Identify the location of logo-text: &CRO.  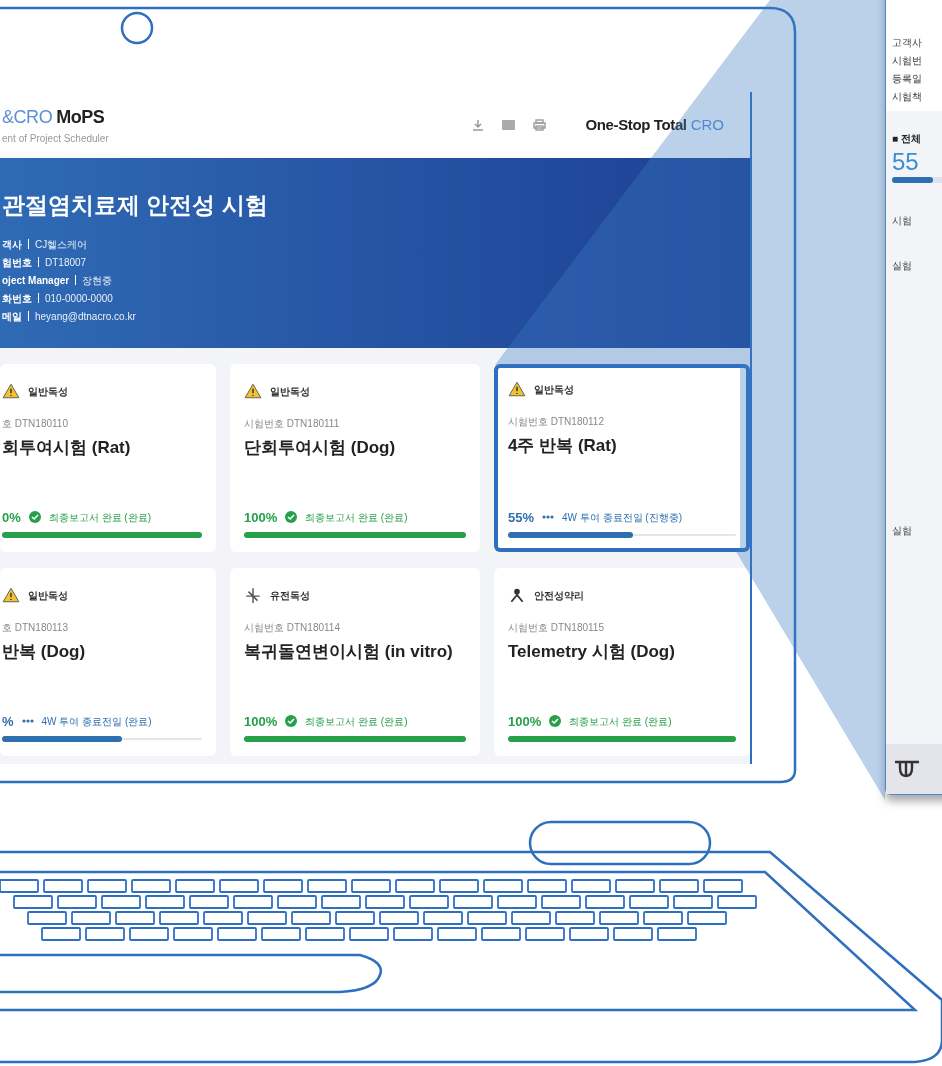
(27, 117).